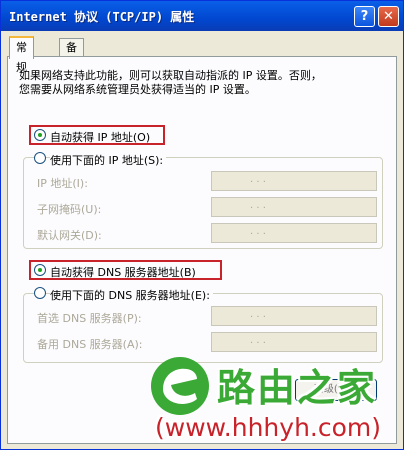  I want to click on subnet-mask-field: . . ., so click(294, 207).